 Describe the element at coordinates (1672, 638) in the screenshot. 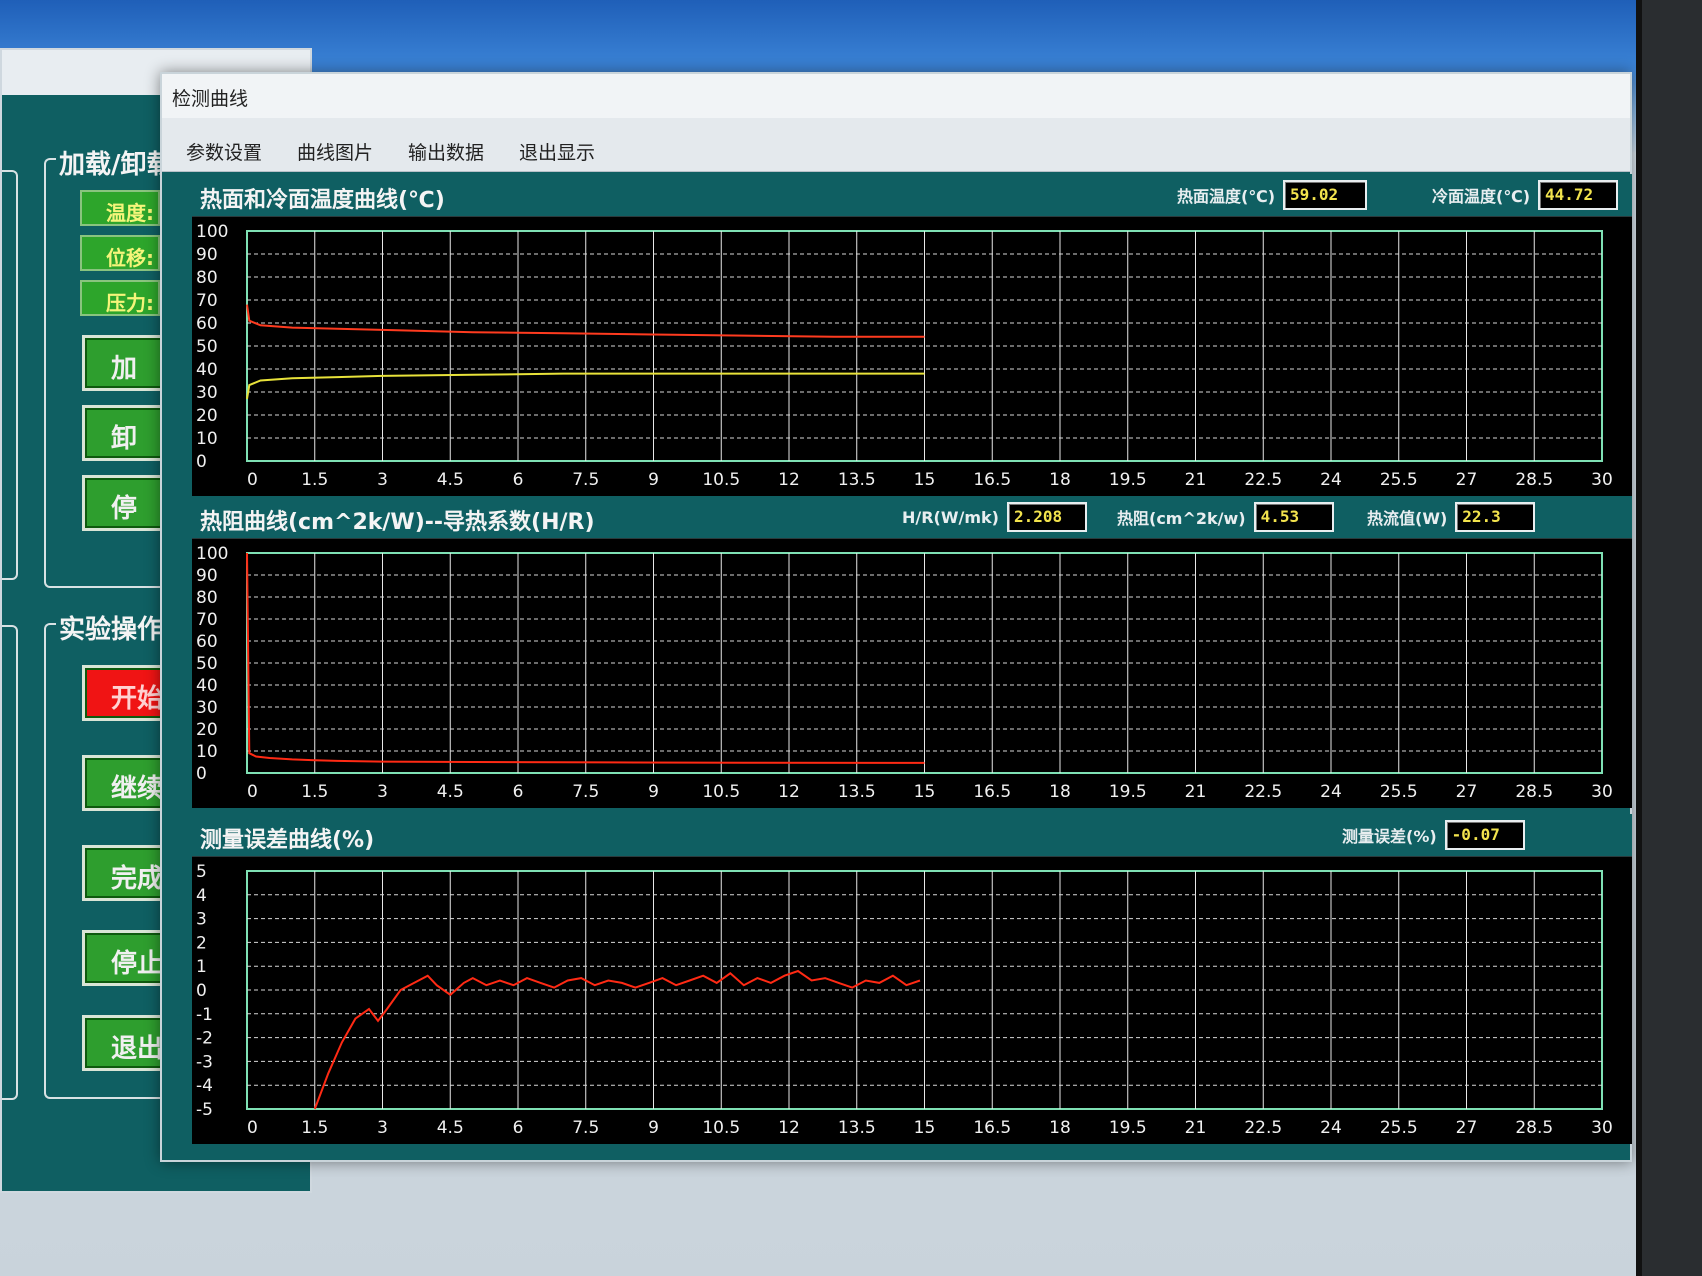

I see `monitor-bezel` at that location.